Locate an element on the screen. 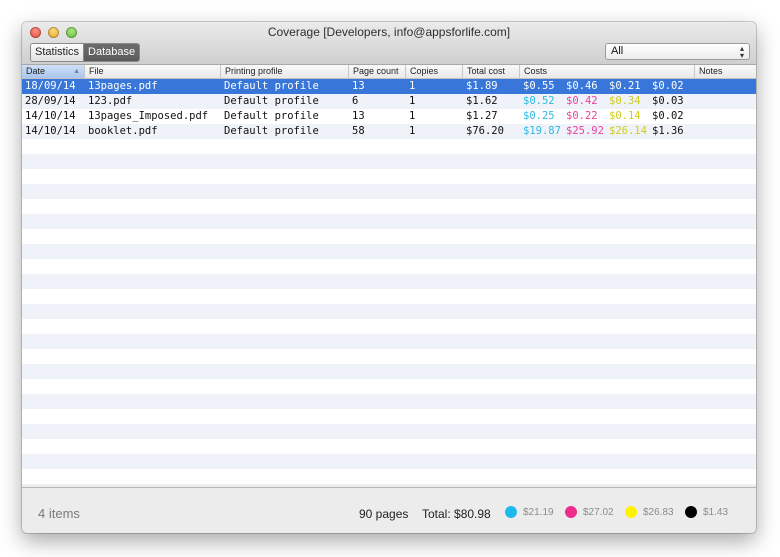 The height and width of the screenshot is (557, 780). column-header-date: Date ▲ is located at coordinates (53, 71).